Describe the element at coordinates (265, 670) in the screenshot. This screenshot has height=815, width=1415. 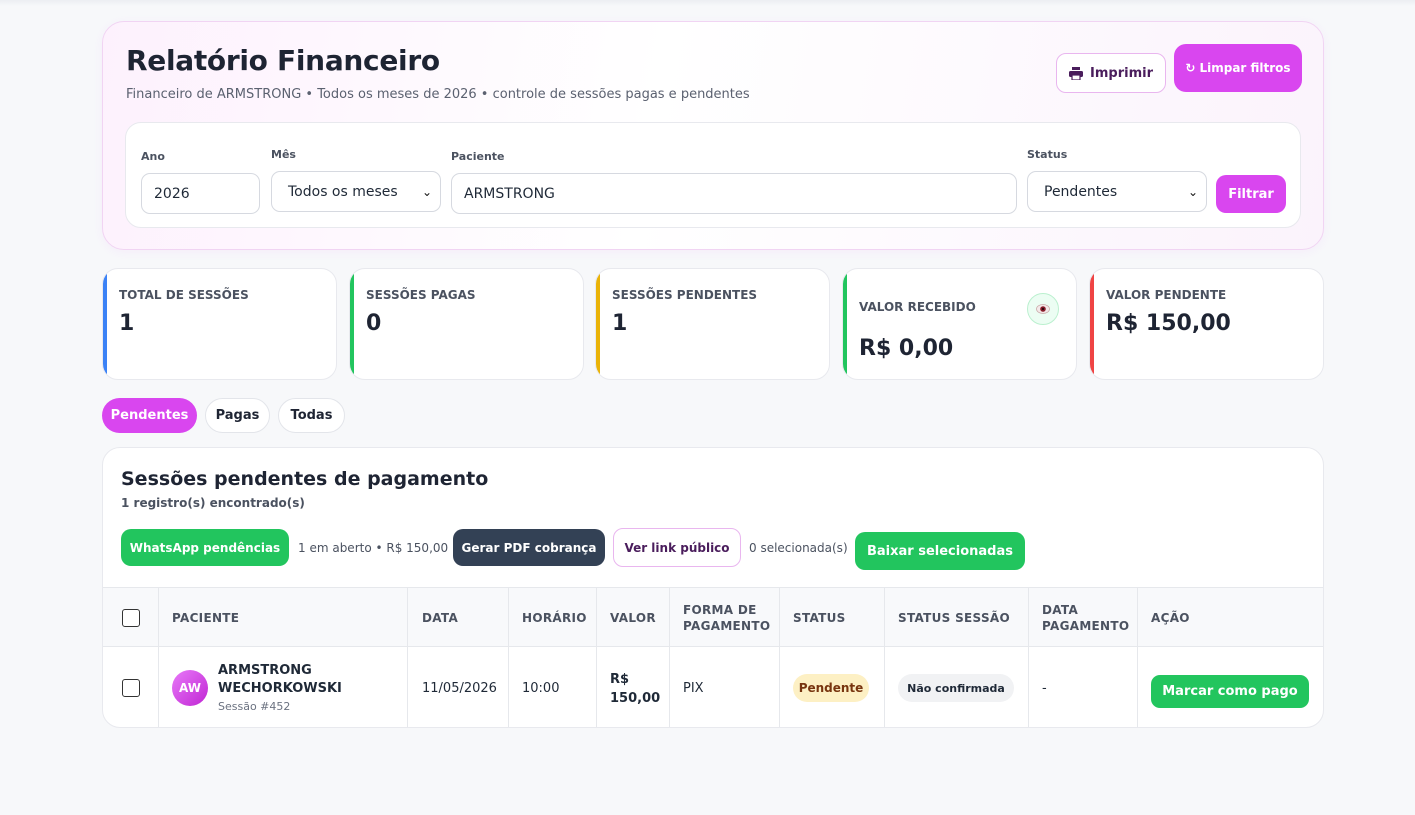
I see `patient-name-line: ARMSTRONG` at that location.